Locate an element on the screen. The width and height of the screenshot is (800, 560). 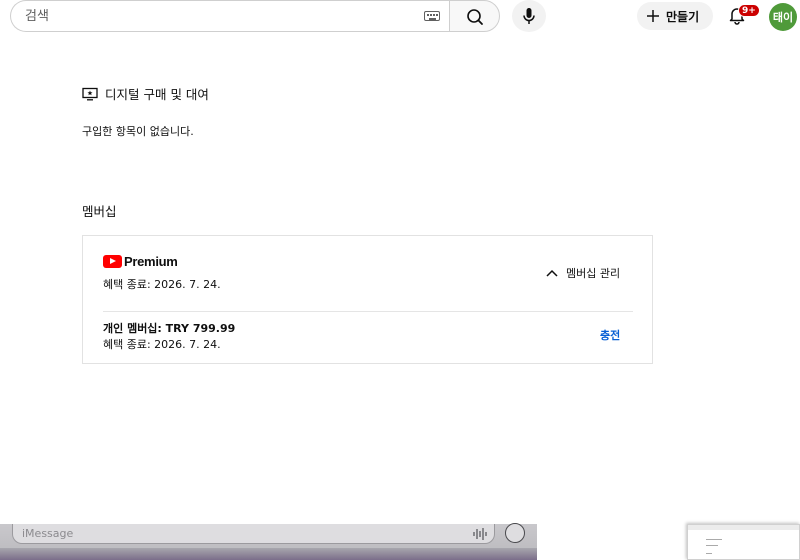
premium-brand-text: Premium is located at coordinates (151, 261).